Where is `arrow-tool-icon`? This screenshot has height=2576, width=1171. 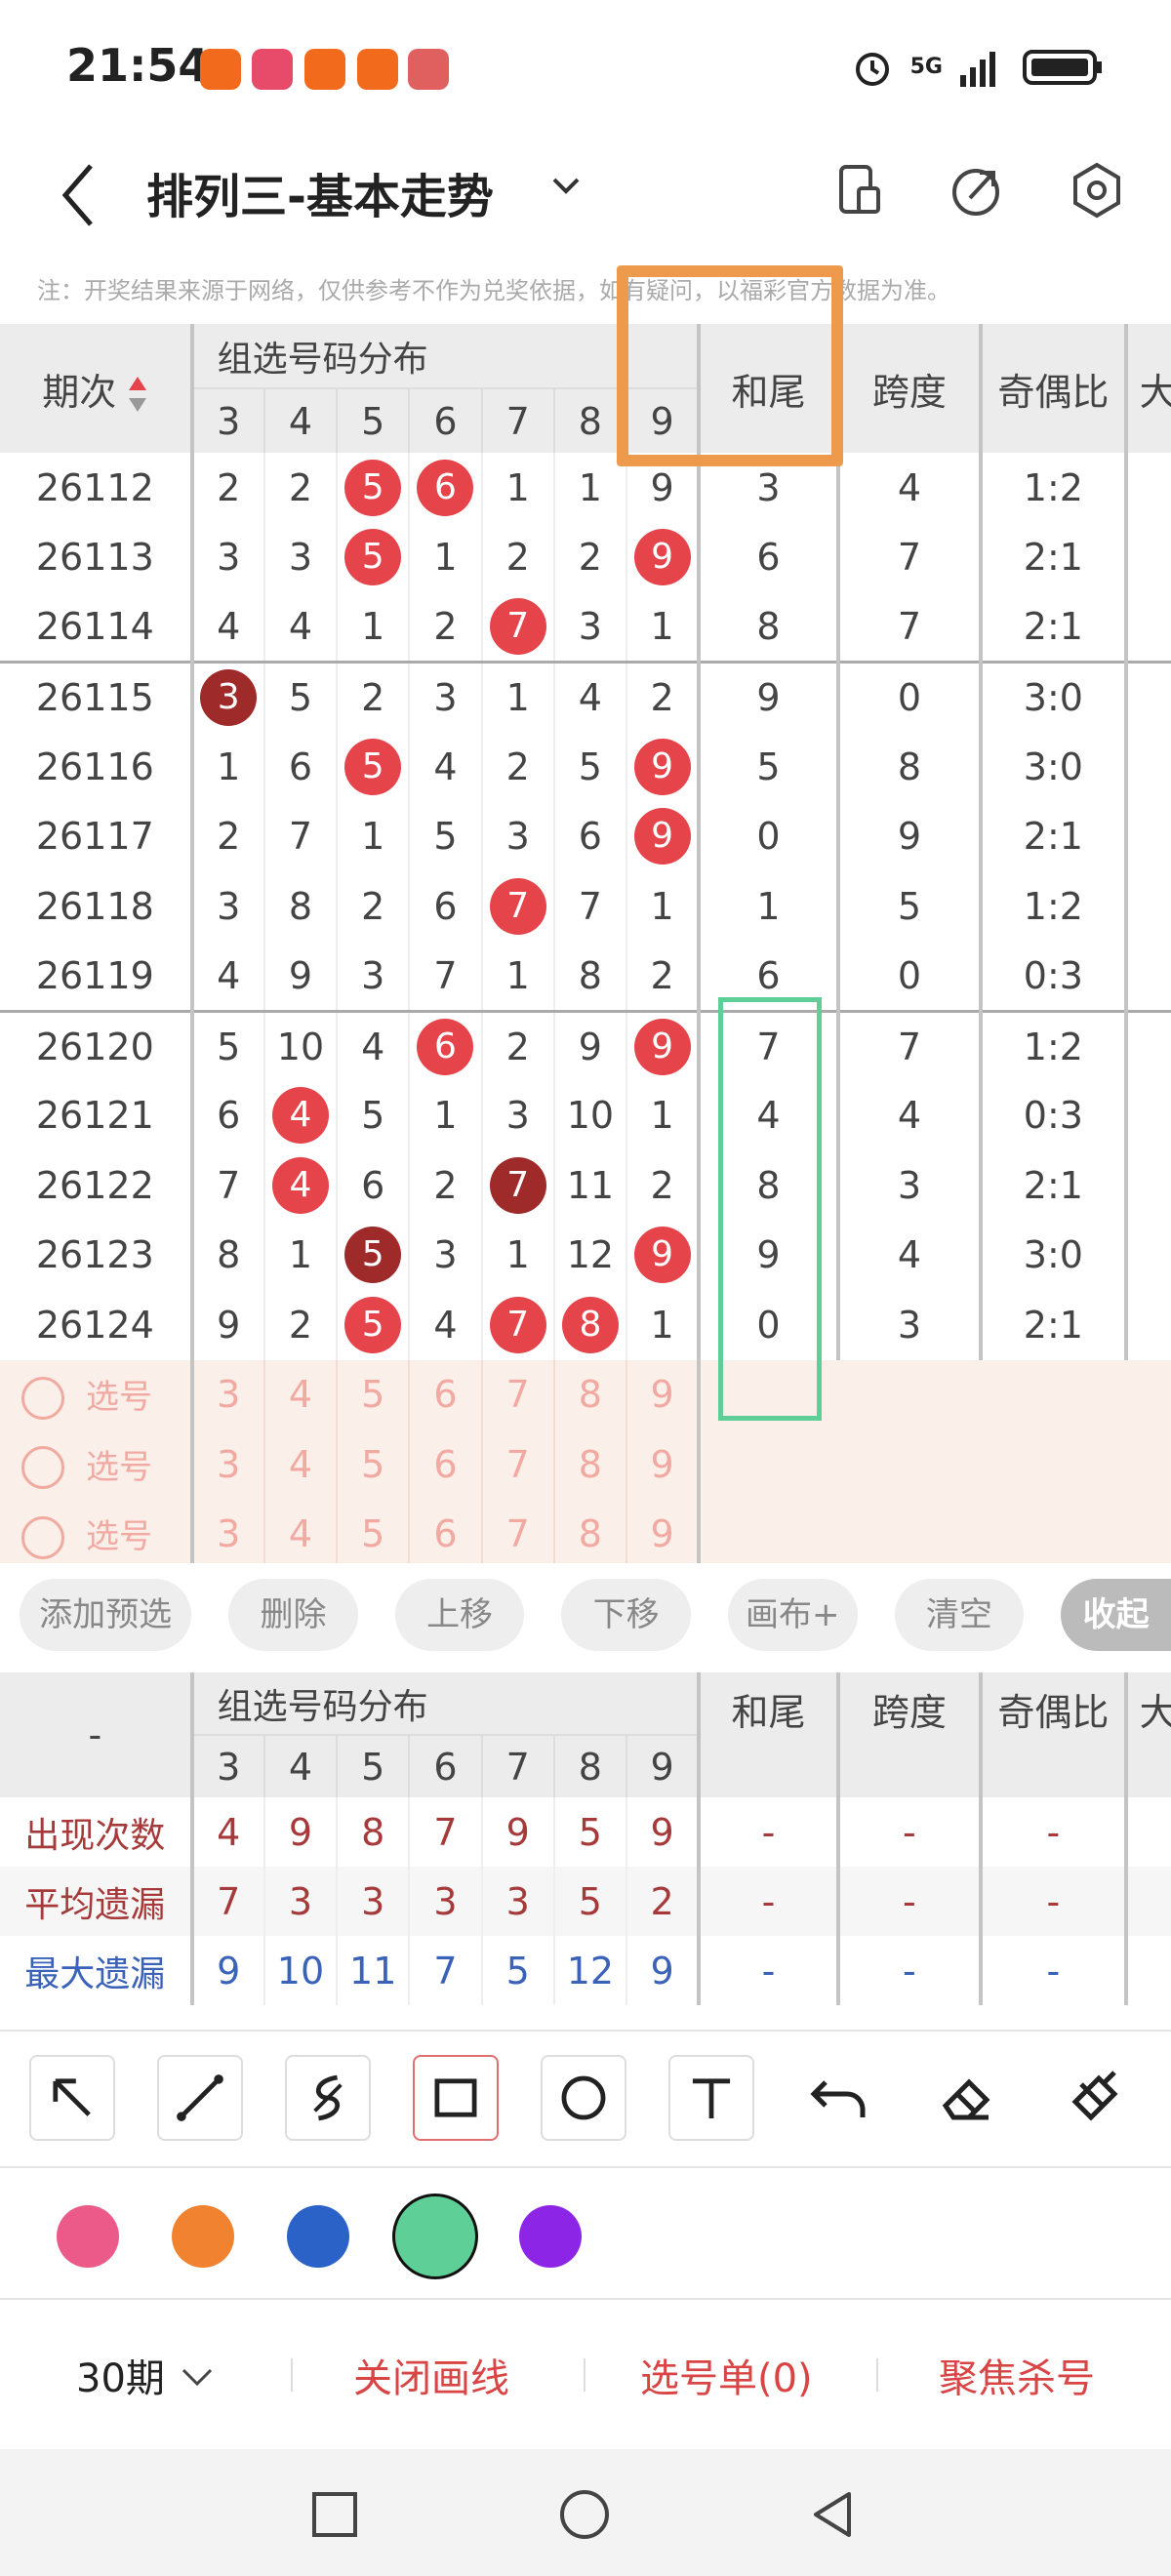 arrow-tool-icon is located at coordinates (72, 2098).